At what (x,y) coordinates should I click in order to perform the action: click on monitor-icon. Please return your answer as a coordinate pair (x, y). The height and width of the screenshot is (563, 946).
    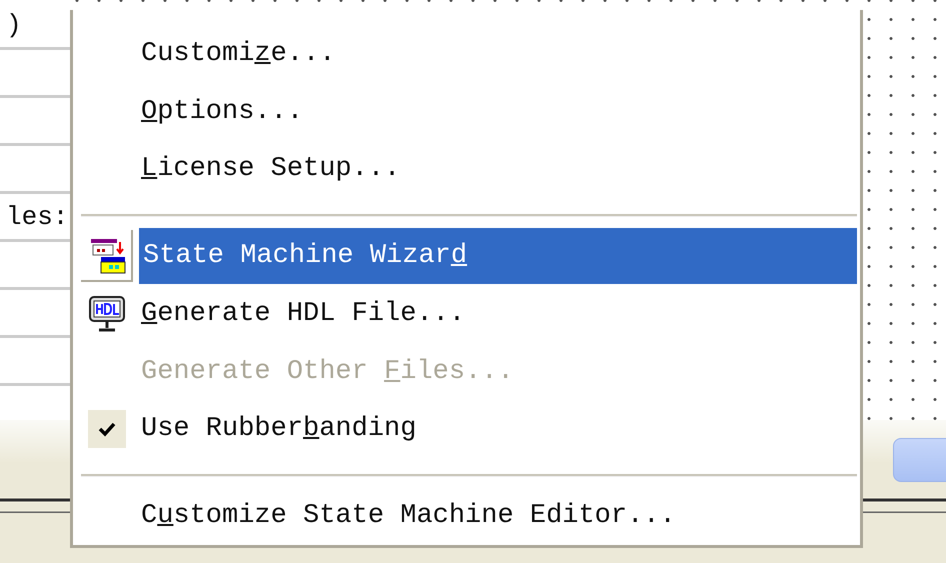
    Looking at the image, I should click on (107, 314).